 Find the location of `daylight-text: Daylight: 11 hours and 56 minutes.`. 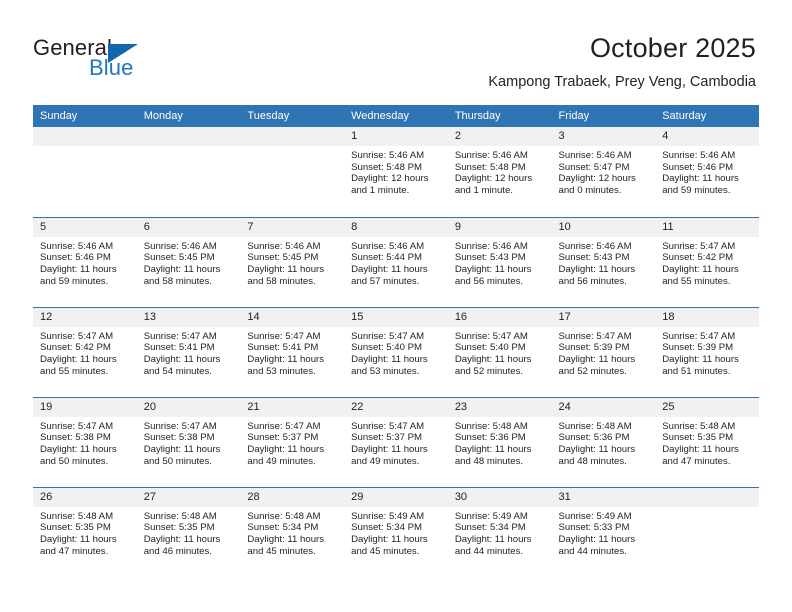

daylight-text: Daylight: 11 hours and 56 minutes. is located at coordinates (597, 275).